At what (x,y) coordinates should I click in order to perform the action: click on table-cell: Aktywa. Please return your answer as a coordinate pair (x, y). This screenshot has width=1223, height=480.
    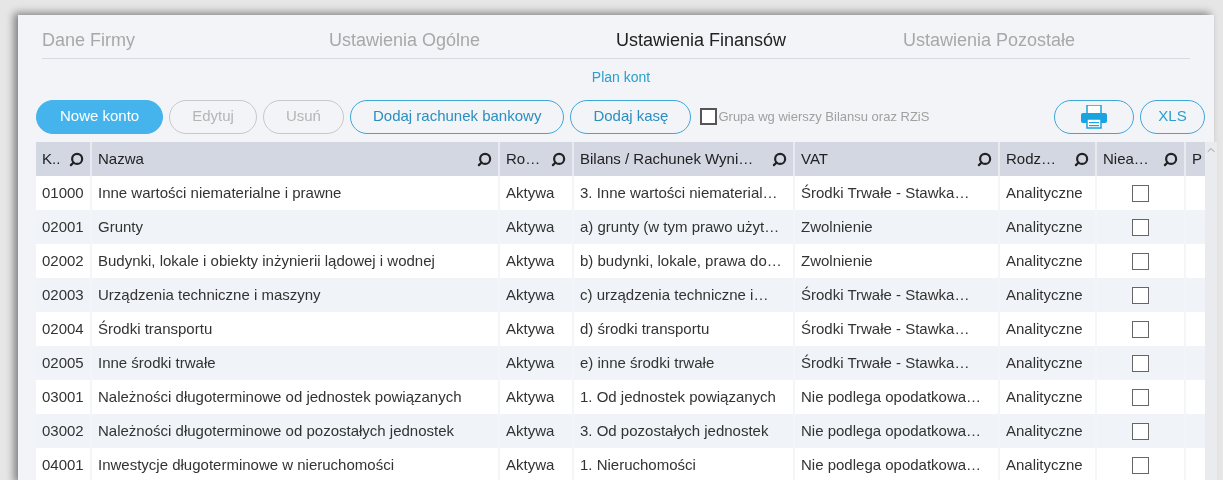
    Looking at the image, I should click on (537, 464).